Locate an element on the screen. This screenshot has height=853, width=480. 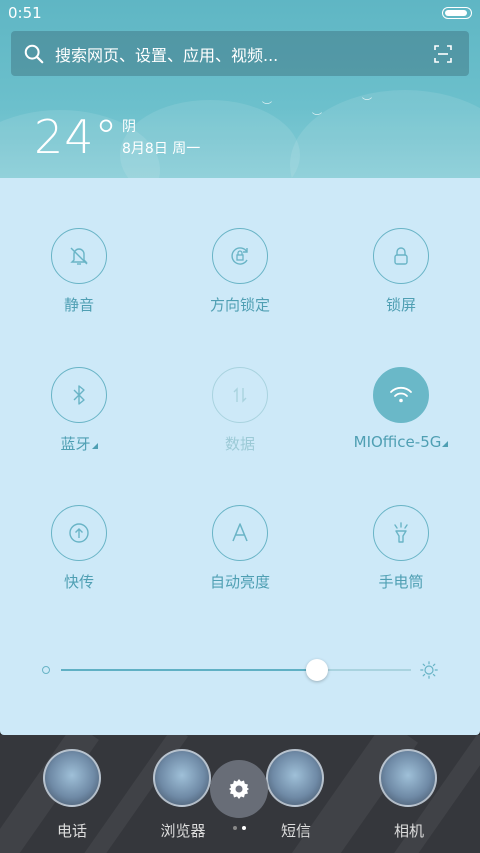
rotation-lock-toggle is located at coordinates (240, 256).